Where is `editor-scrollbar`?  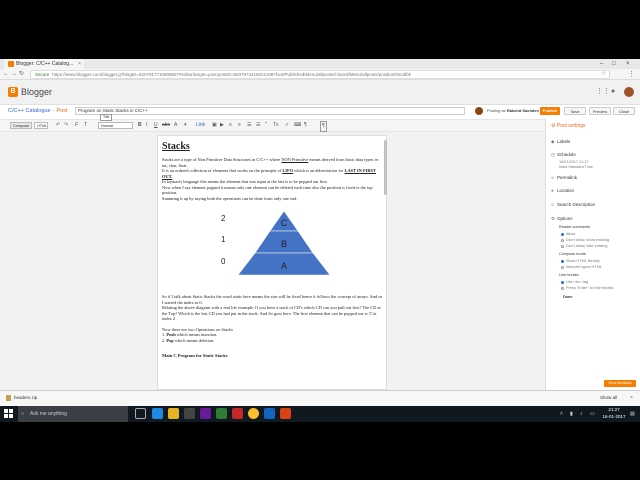
editor-scrollbar is located at coordinates (385, 167).